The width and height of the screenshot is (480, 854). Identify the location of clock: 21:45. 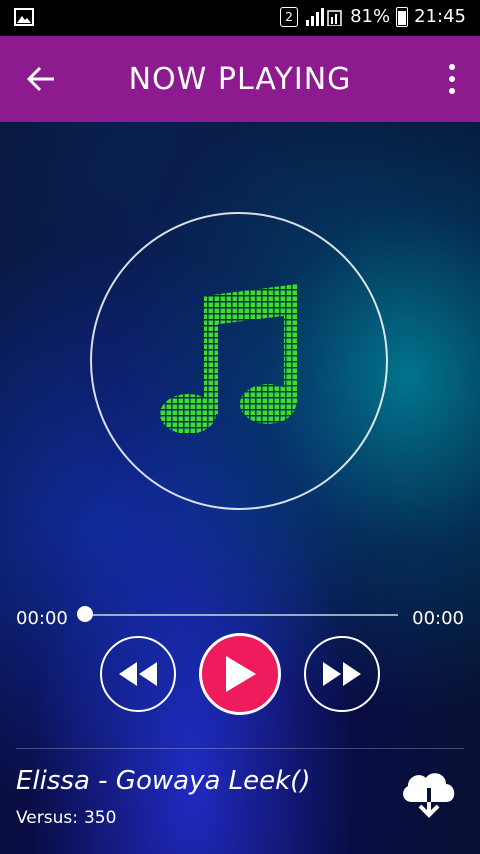
(440, 16).